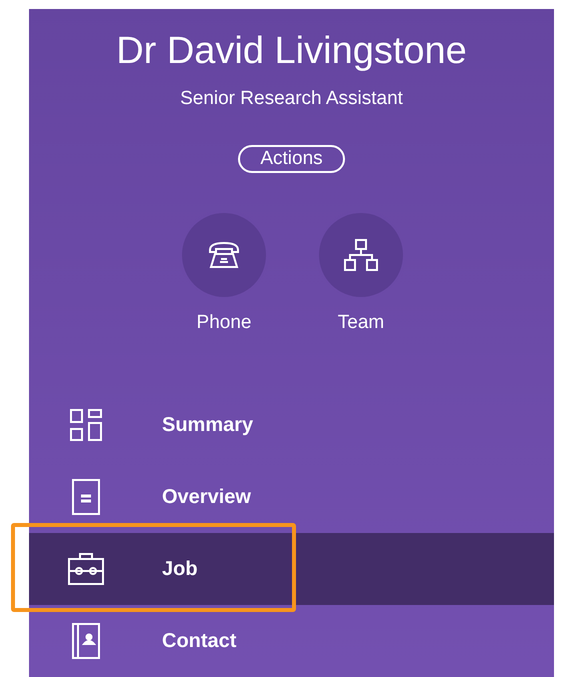  What do you see at coordinates (291, 99) in the screenshot?
I see `job-title: Senior Research Assistant` at bounding box center [291, 99].